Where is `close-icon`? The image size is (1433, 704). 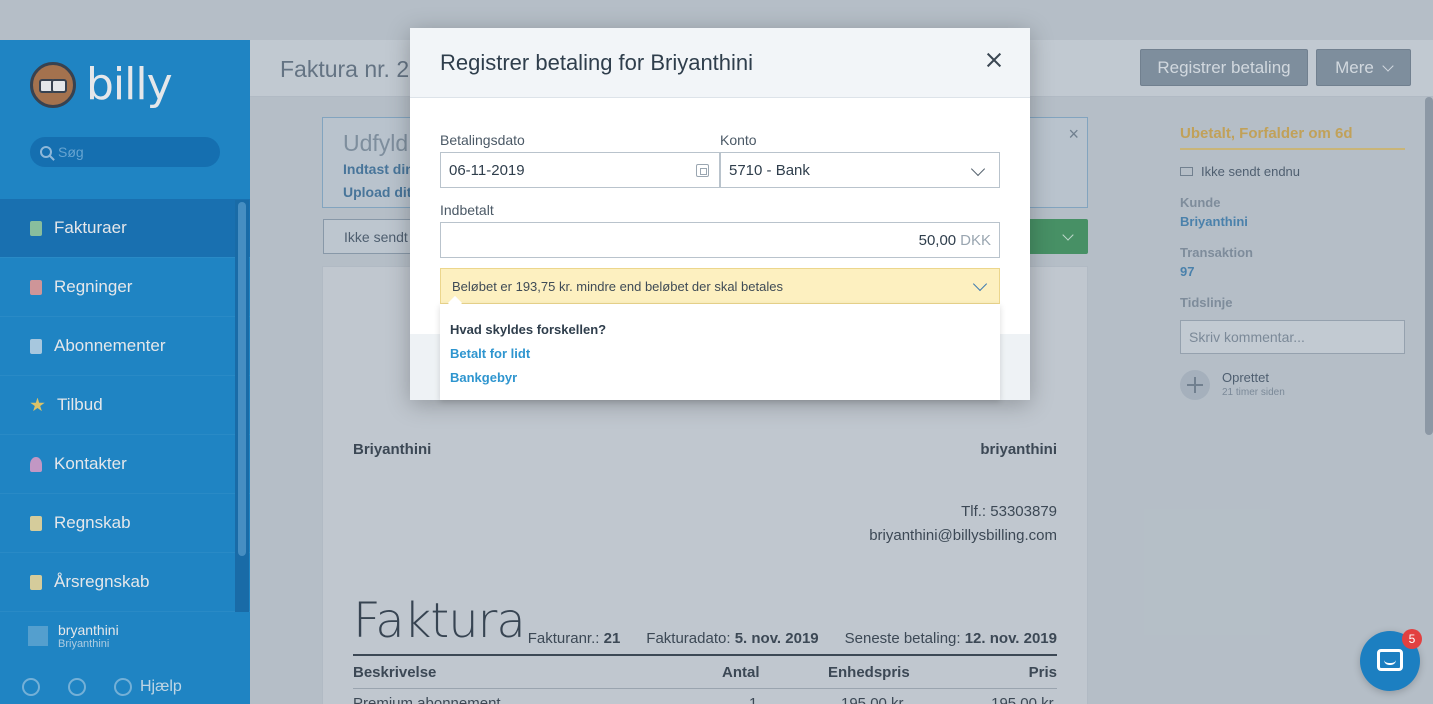 close-icon is located at coordinates (994, 60).